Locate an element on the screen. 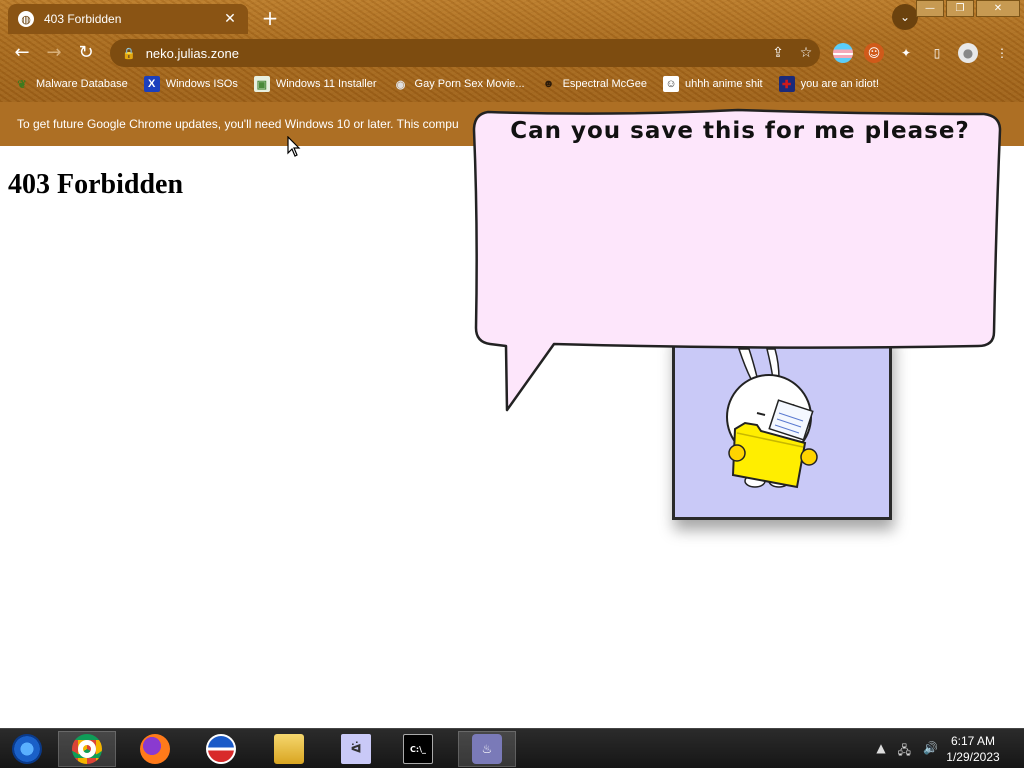 The image size is (1024, 768). new-tab-button: + is located at coordinates (270, 18).